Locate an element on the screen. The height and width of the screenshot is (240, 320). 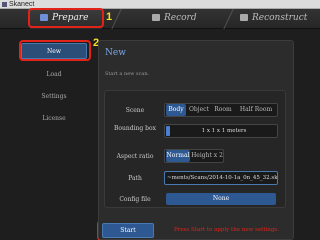
record-icon is located at coordinates (156, 17).